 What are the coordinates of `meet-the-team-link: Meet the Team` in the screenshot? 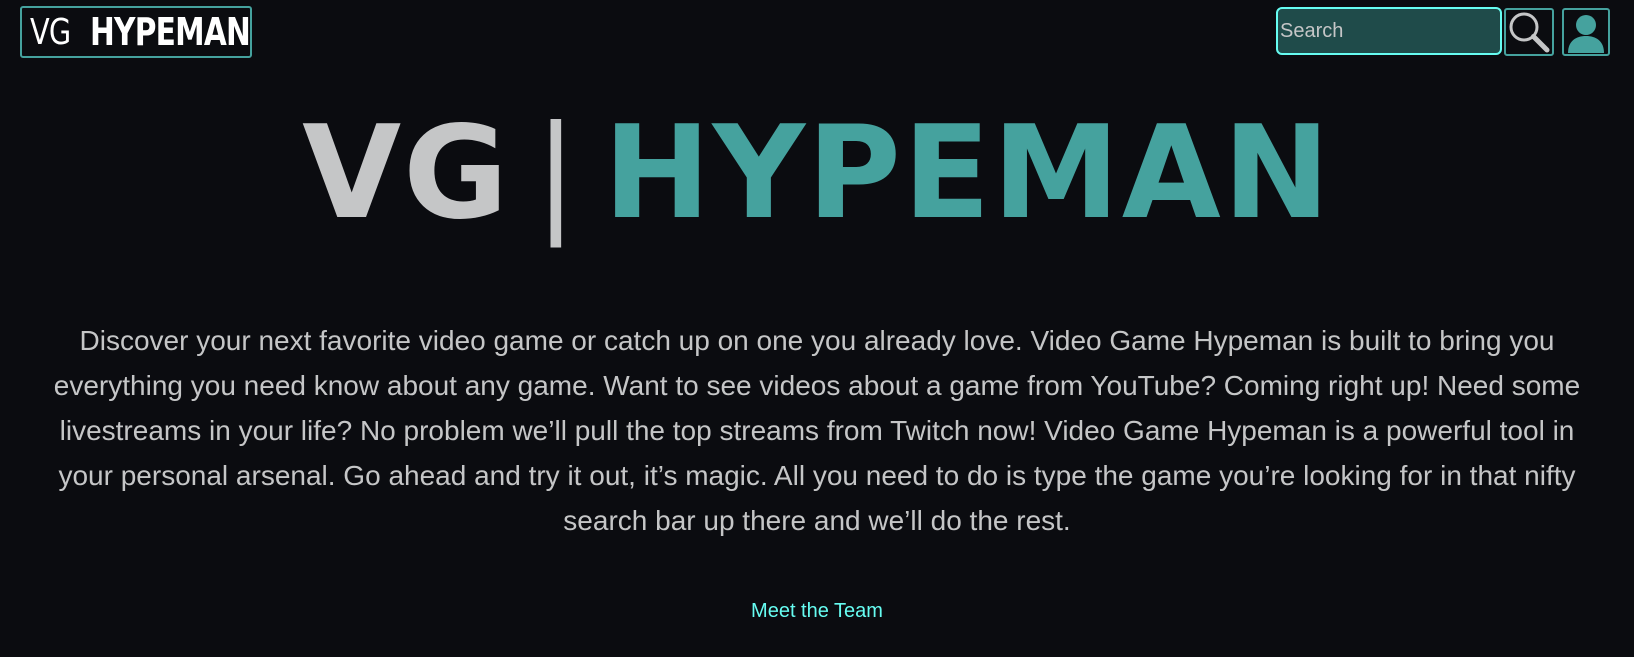 It's located at (817, 611).